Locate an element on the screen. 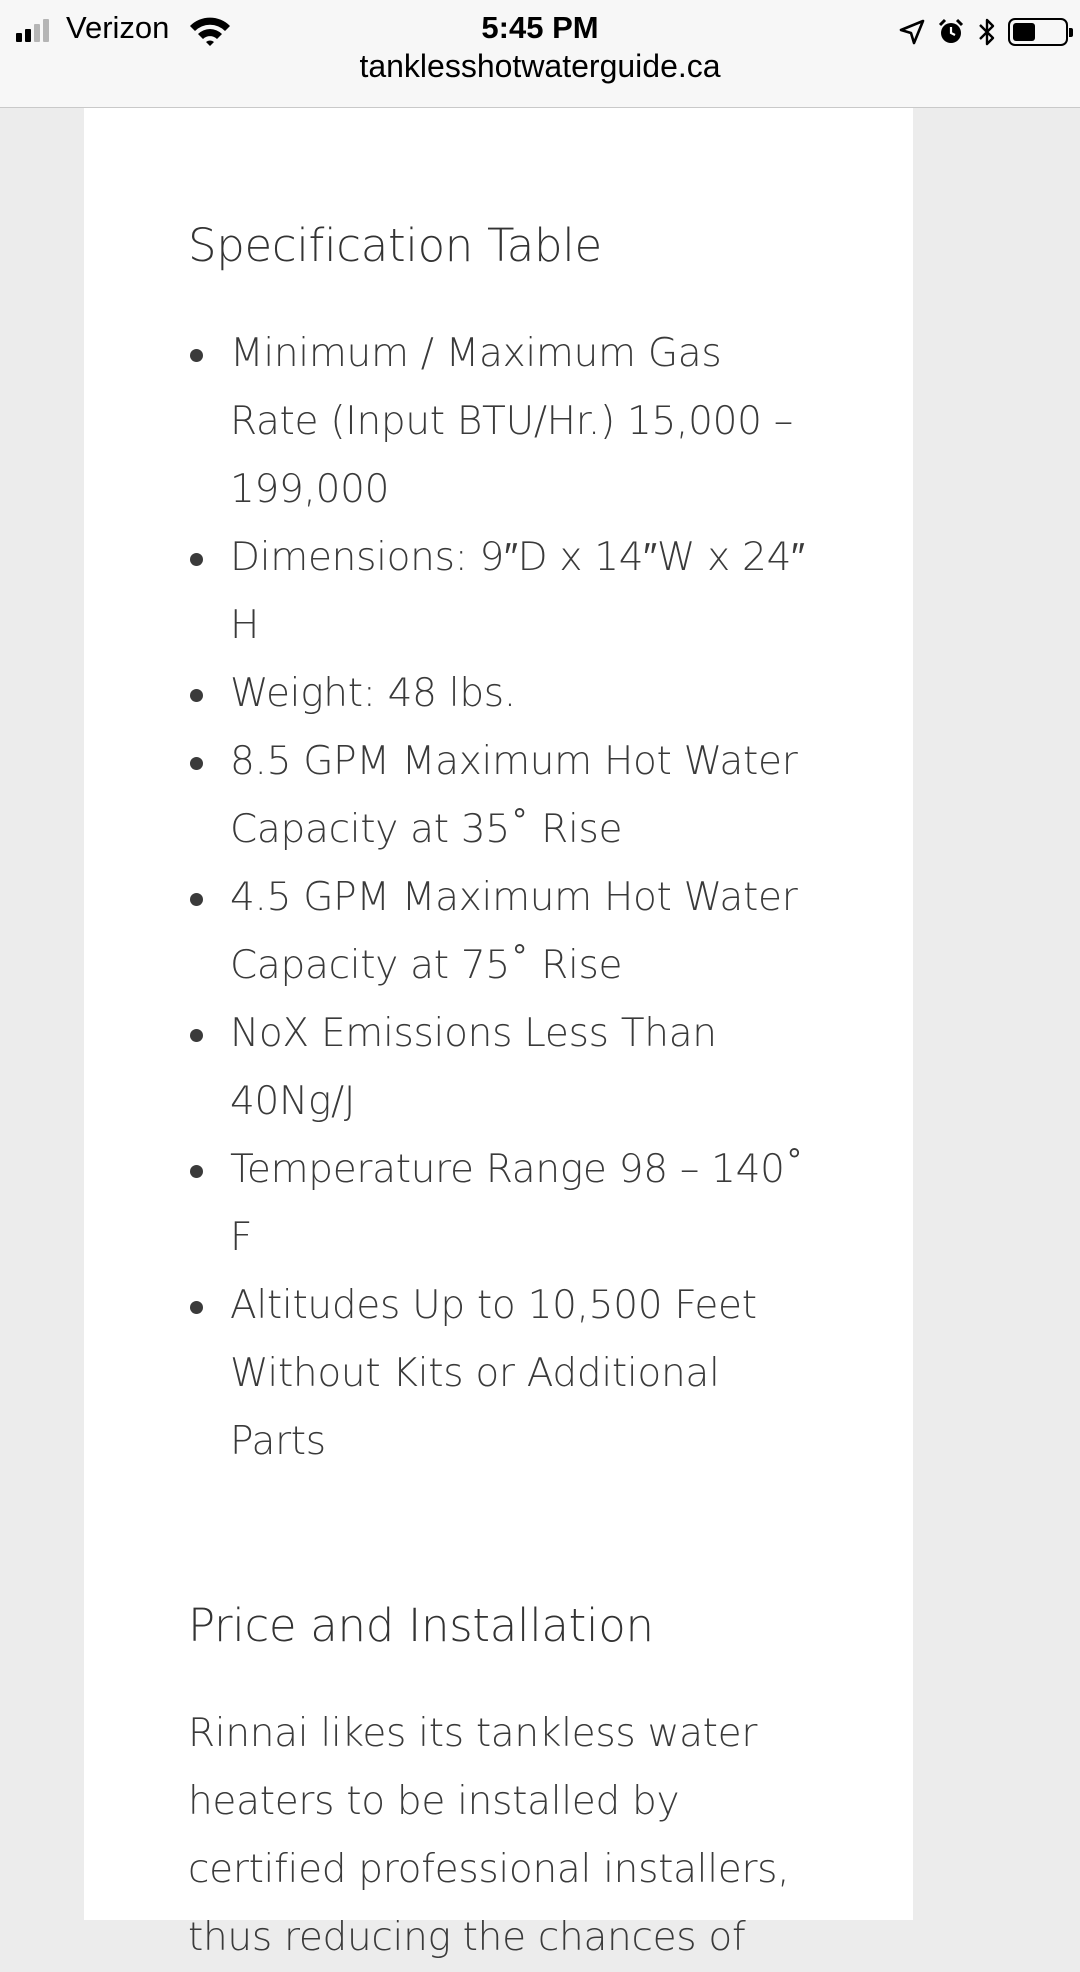 Image resolution: width=1080 pixels, height=1972 pixels. spec-item: Weight: 48 lbs. is located at coordinates (499, 694).